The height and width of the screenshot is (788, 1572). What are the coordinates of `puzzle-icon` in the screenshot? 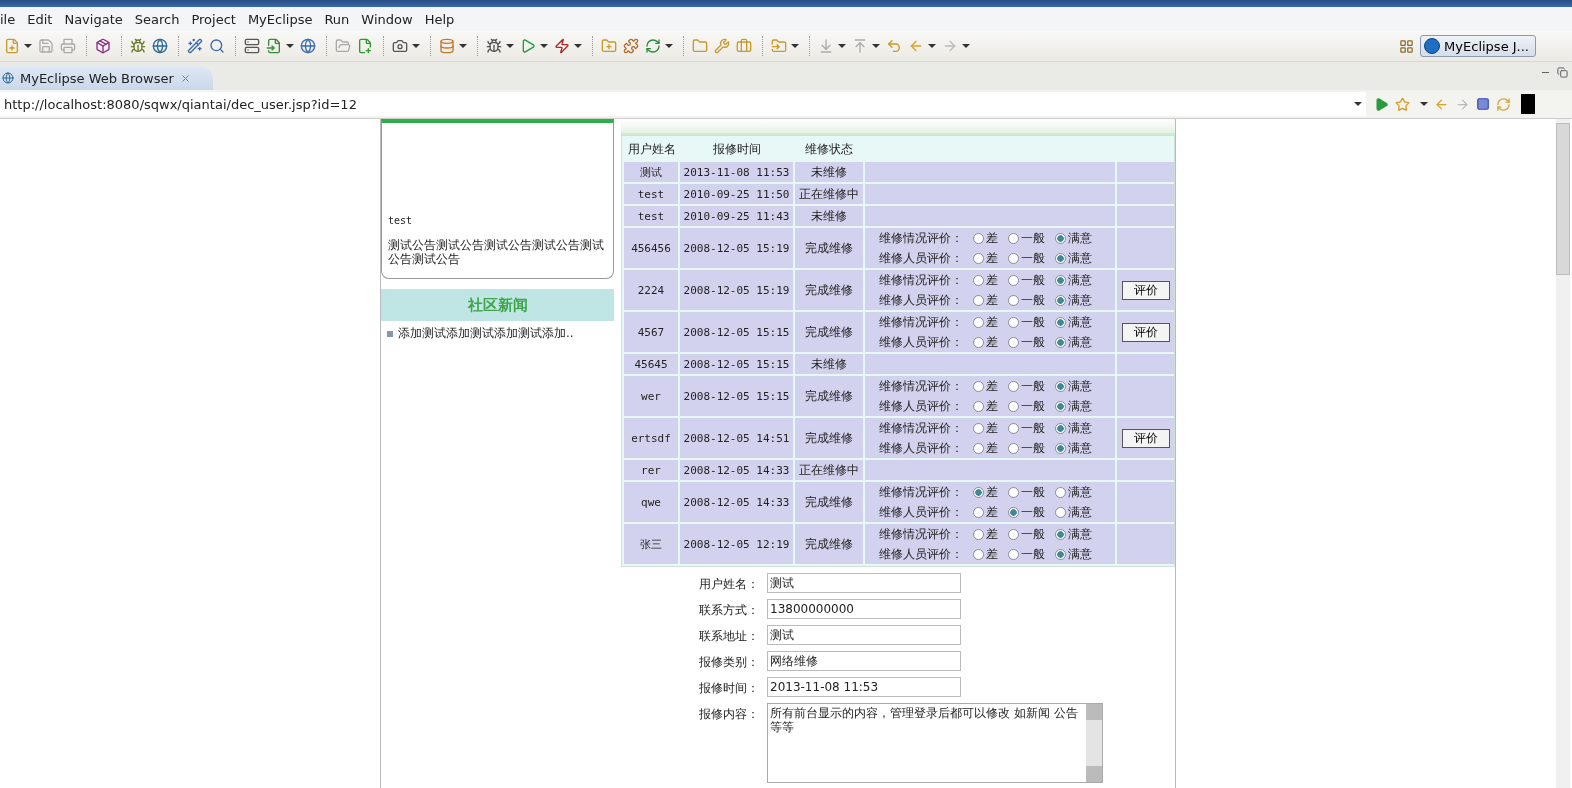 It's located at (631, 46).